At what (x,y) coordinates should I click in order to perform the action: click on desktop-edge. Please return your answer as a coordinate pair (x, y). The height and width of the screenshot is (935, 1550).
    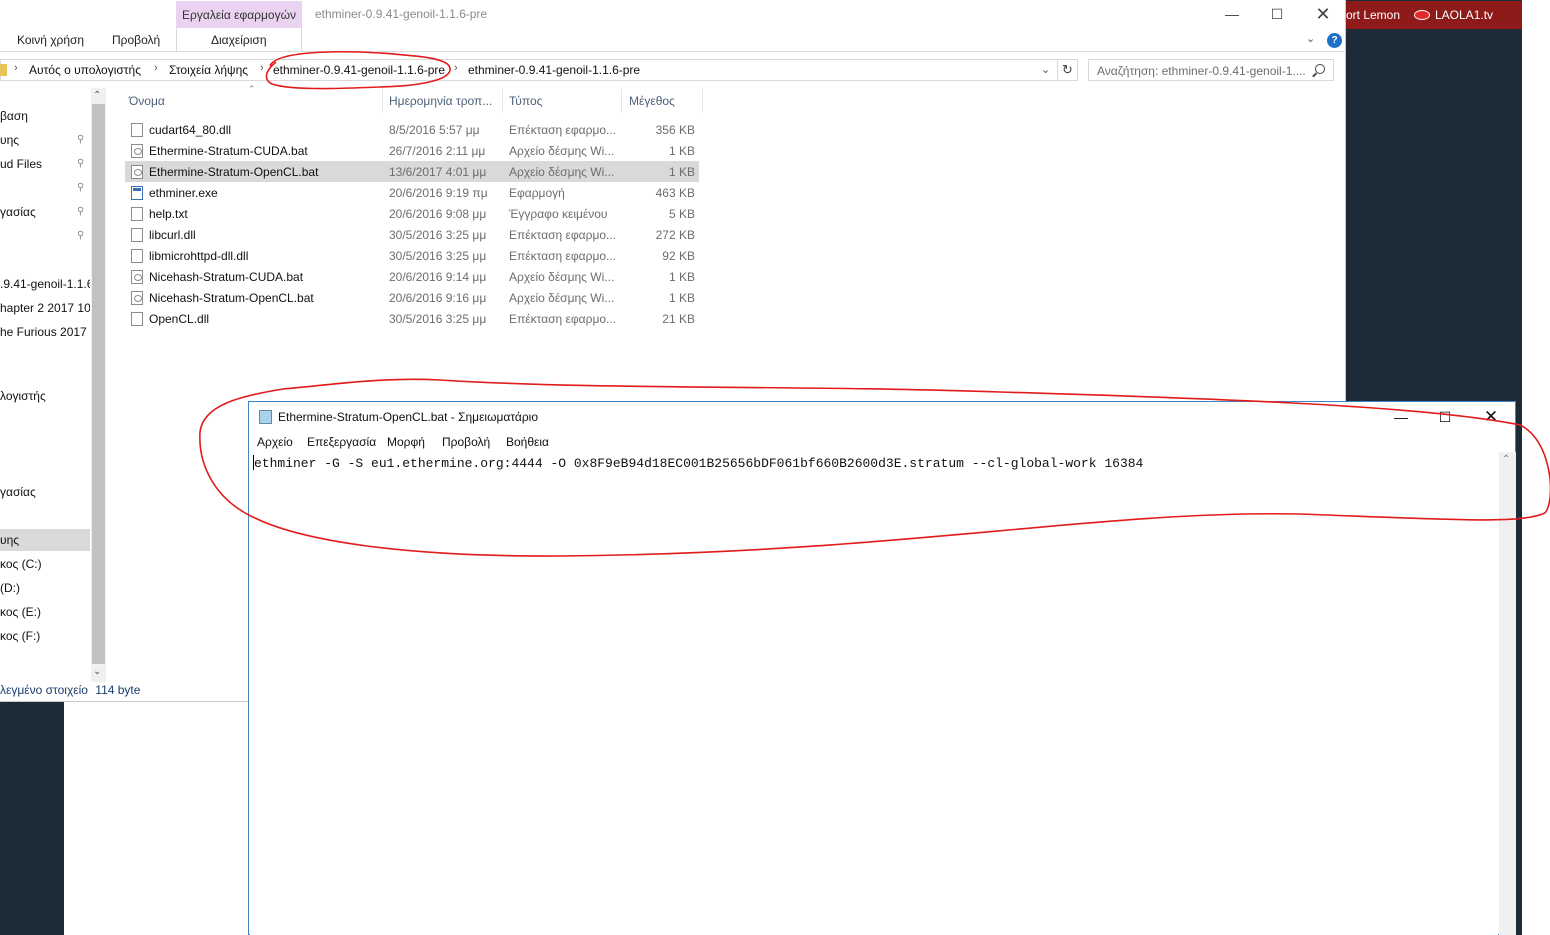
    Looking at the image, I should click on (1536, 467).